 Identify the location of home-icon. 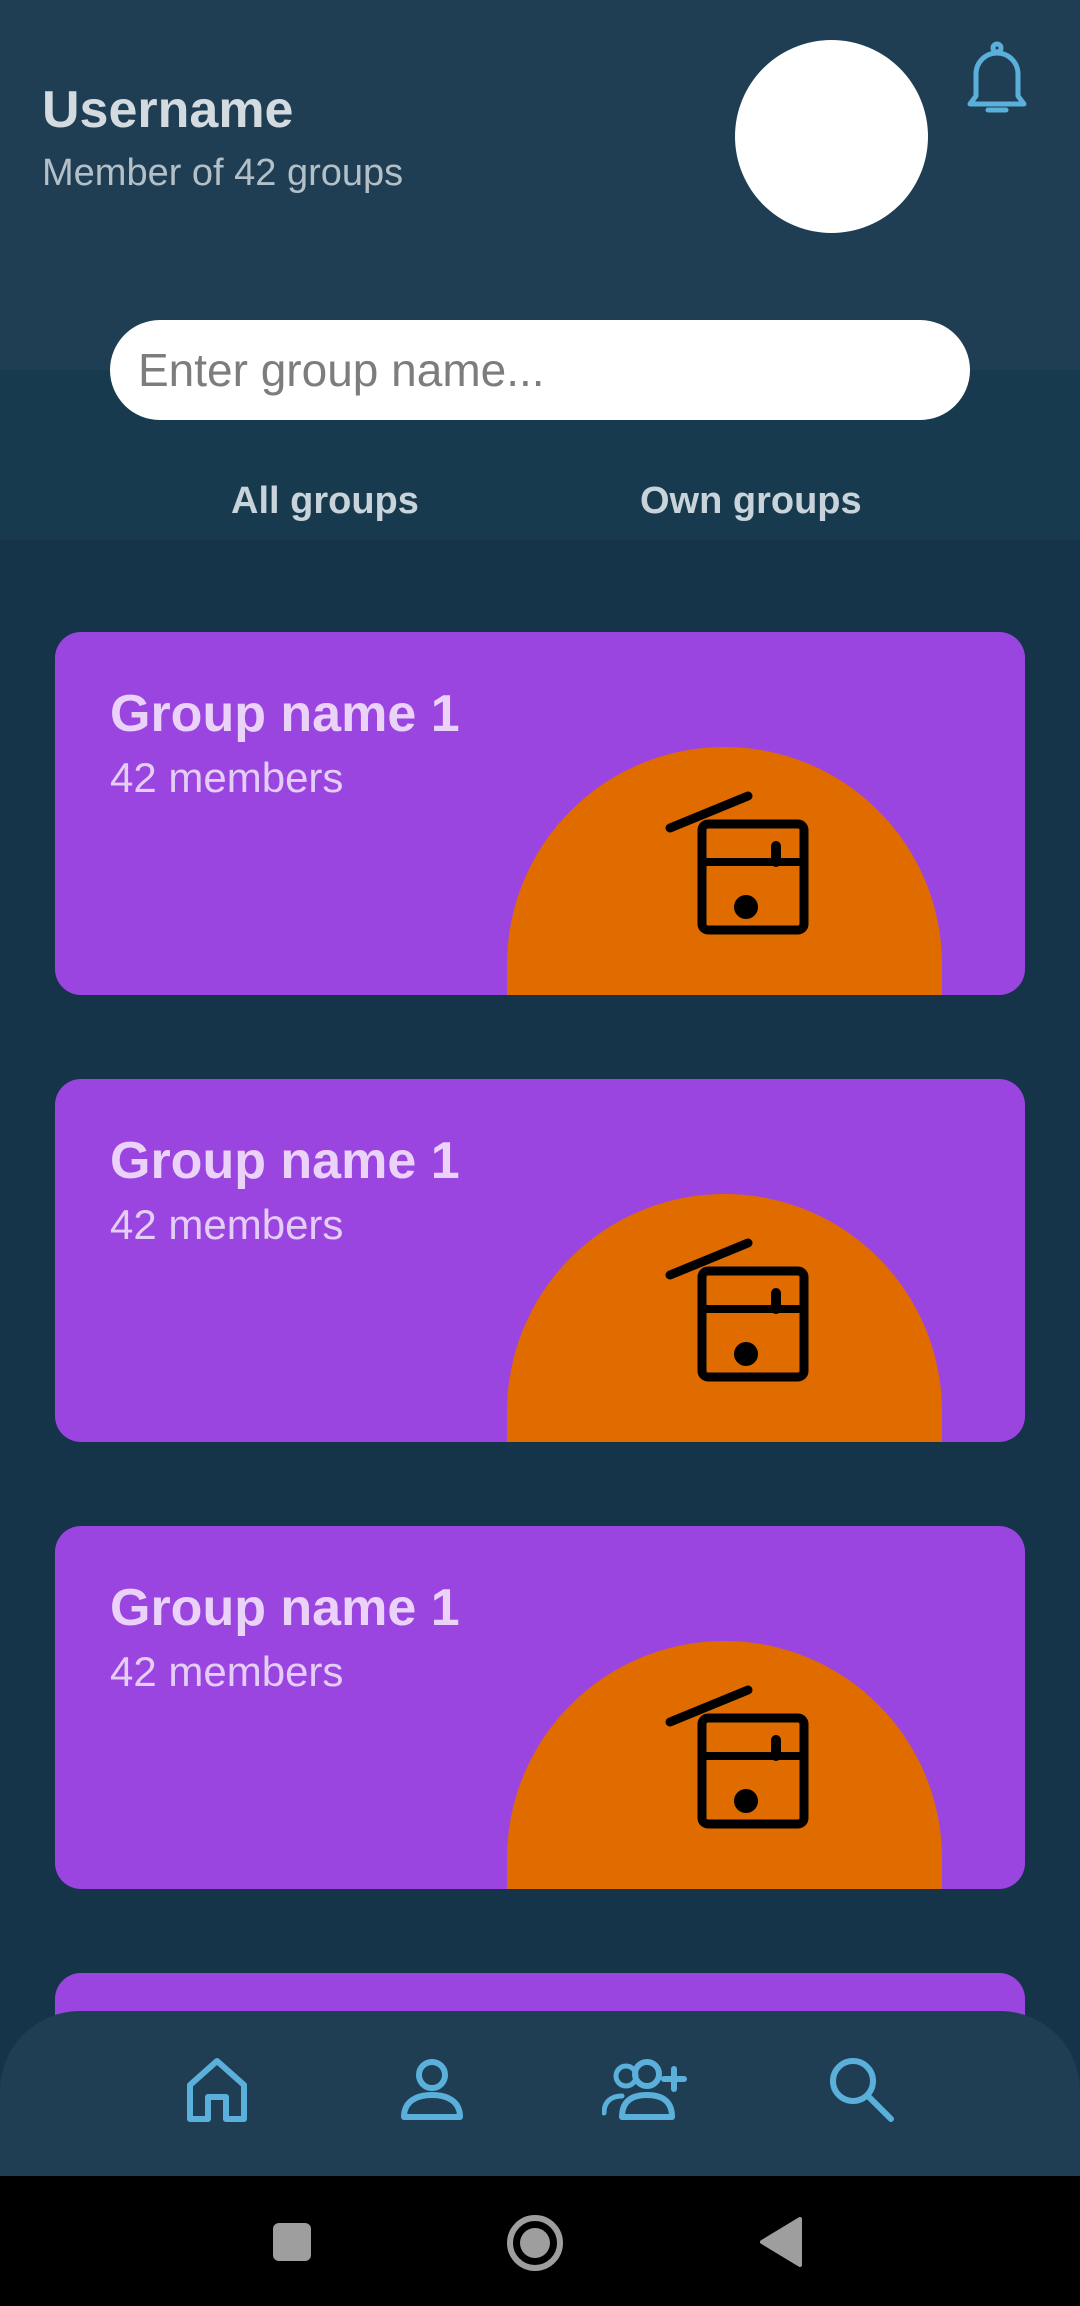
(217, 2090).